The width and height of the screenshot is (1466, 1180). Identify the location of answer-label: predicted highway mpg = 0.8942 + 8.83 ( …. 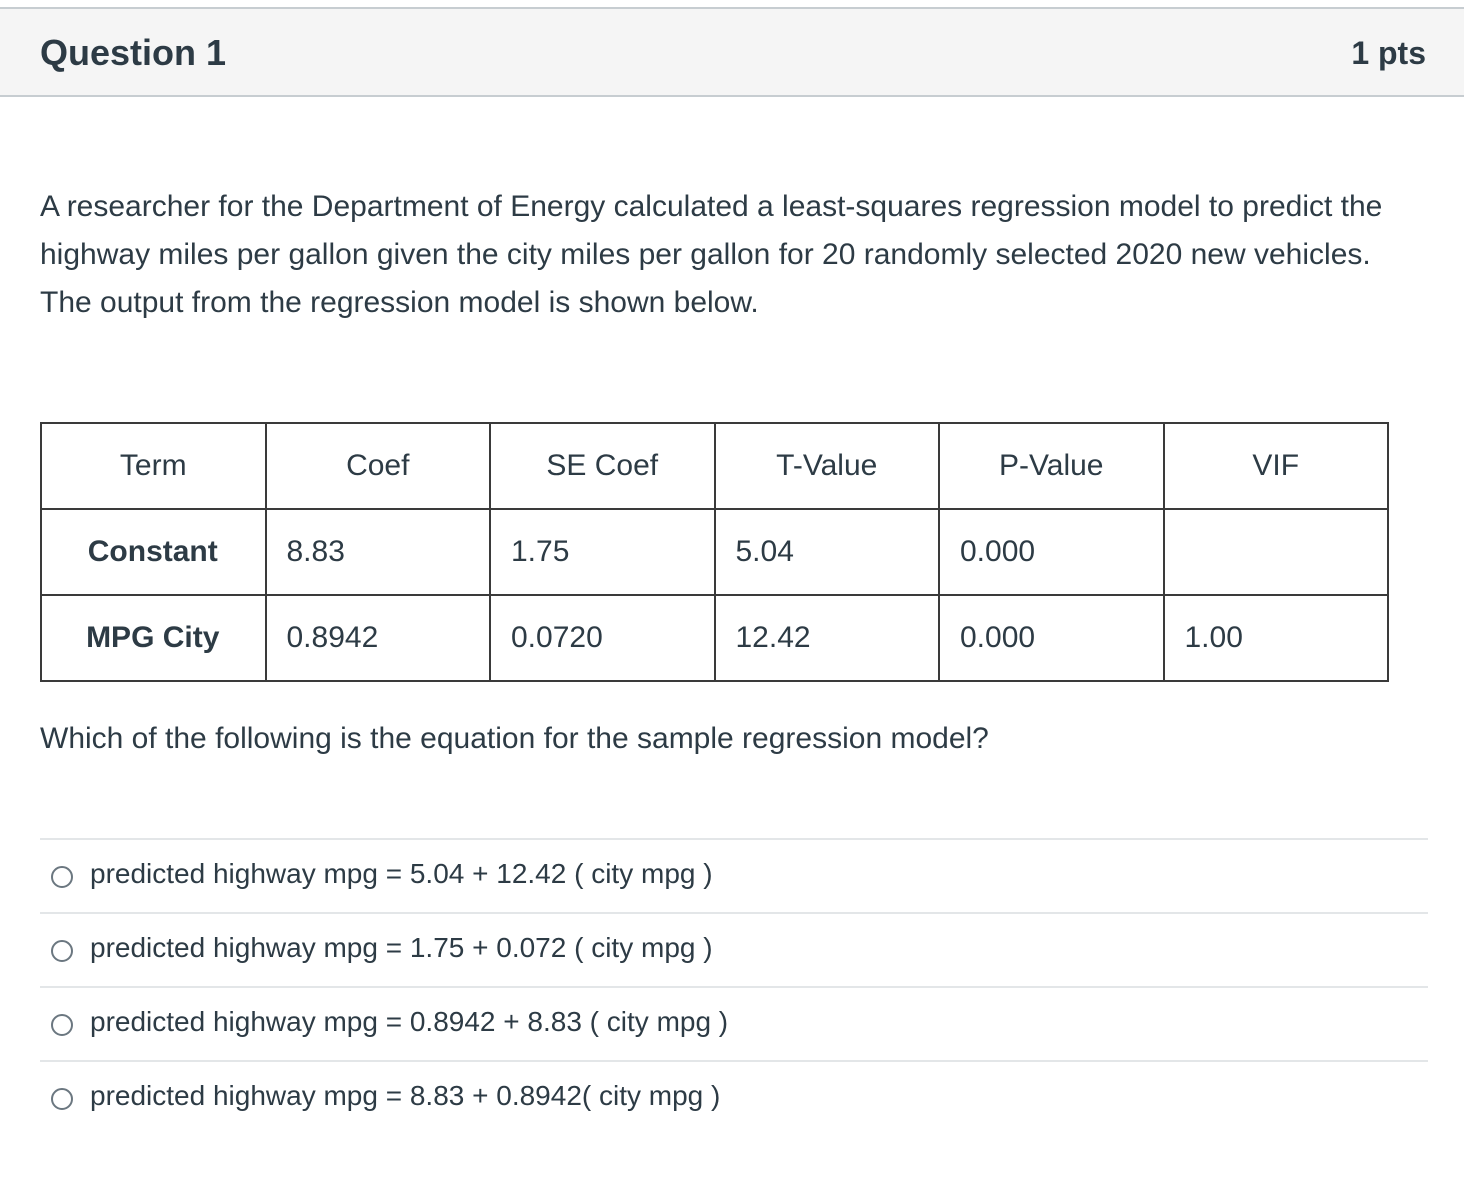
(409, 1022).